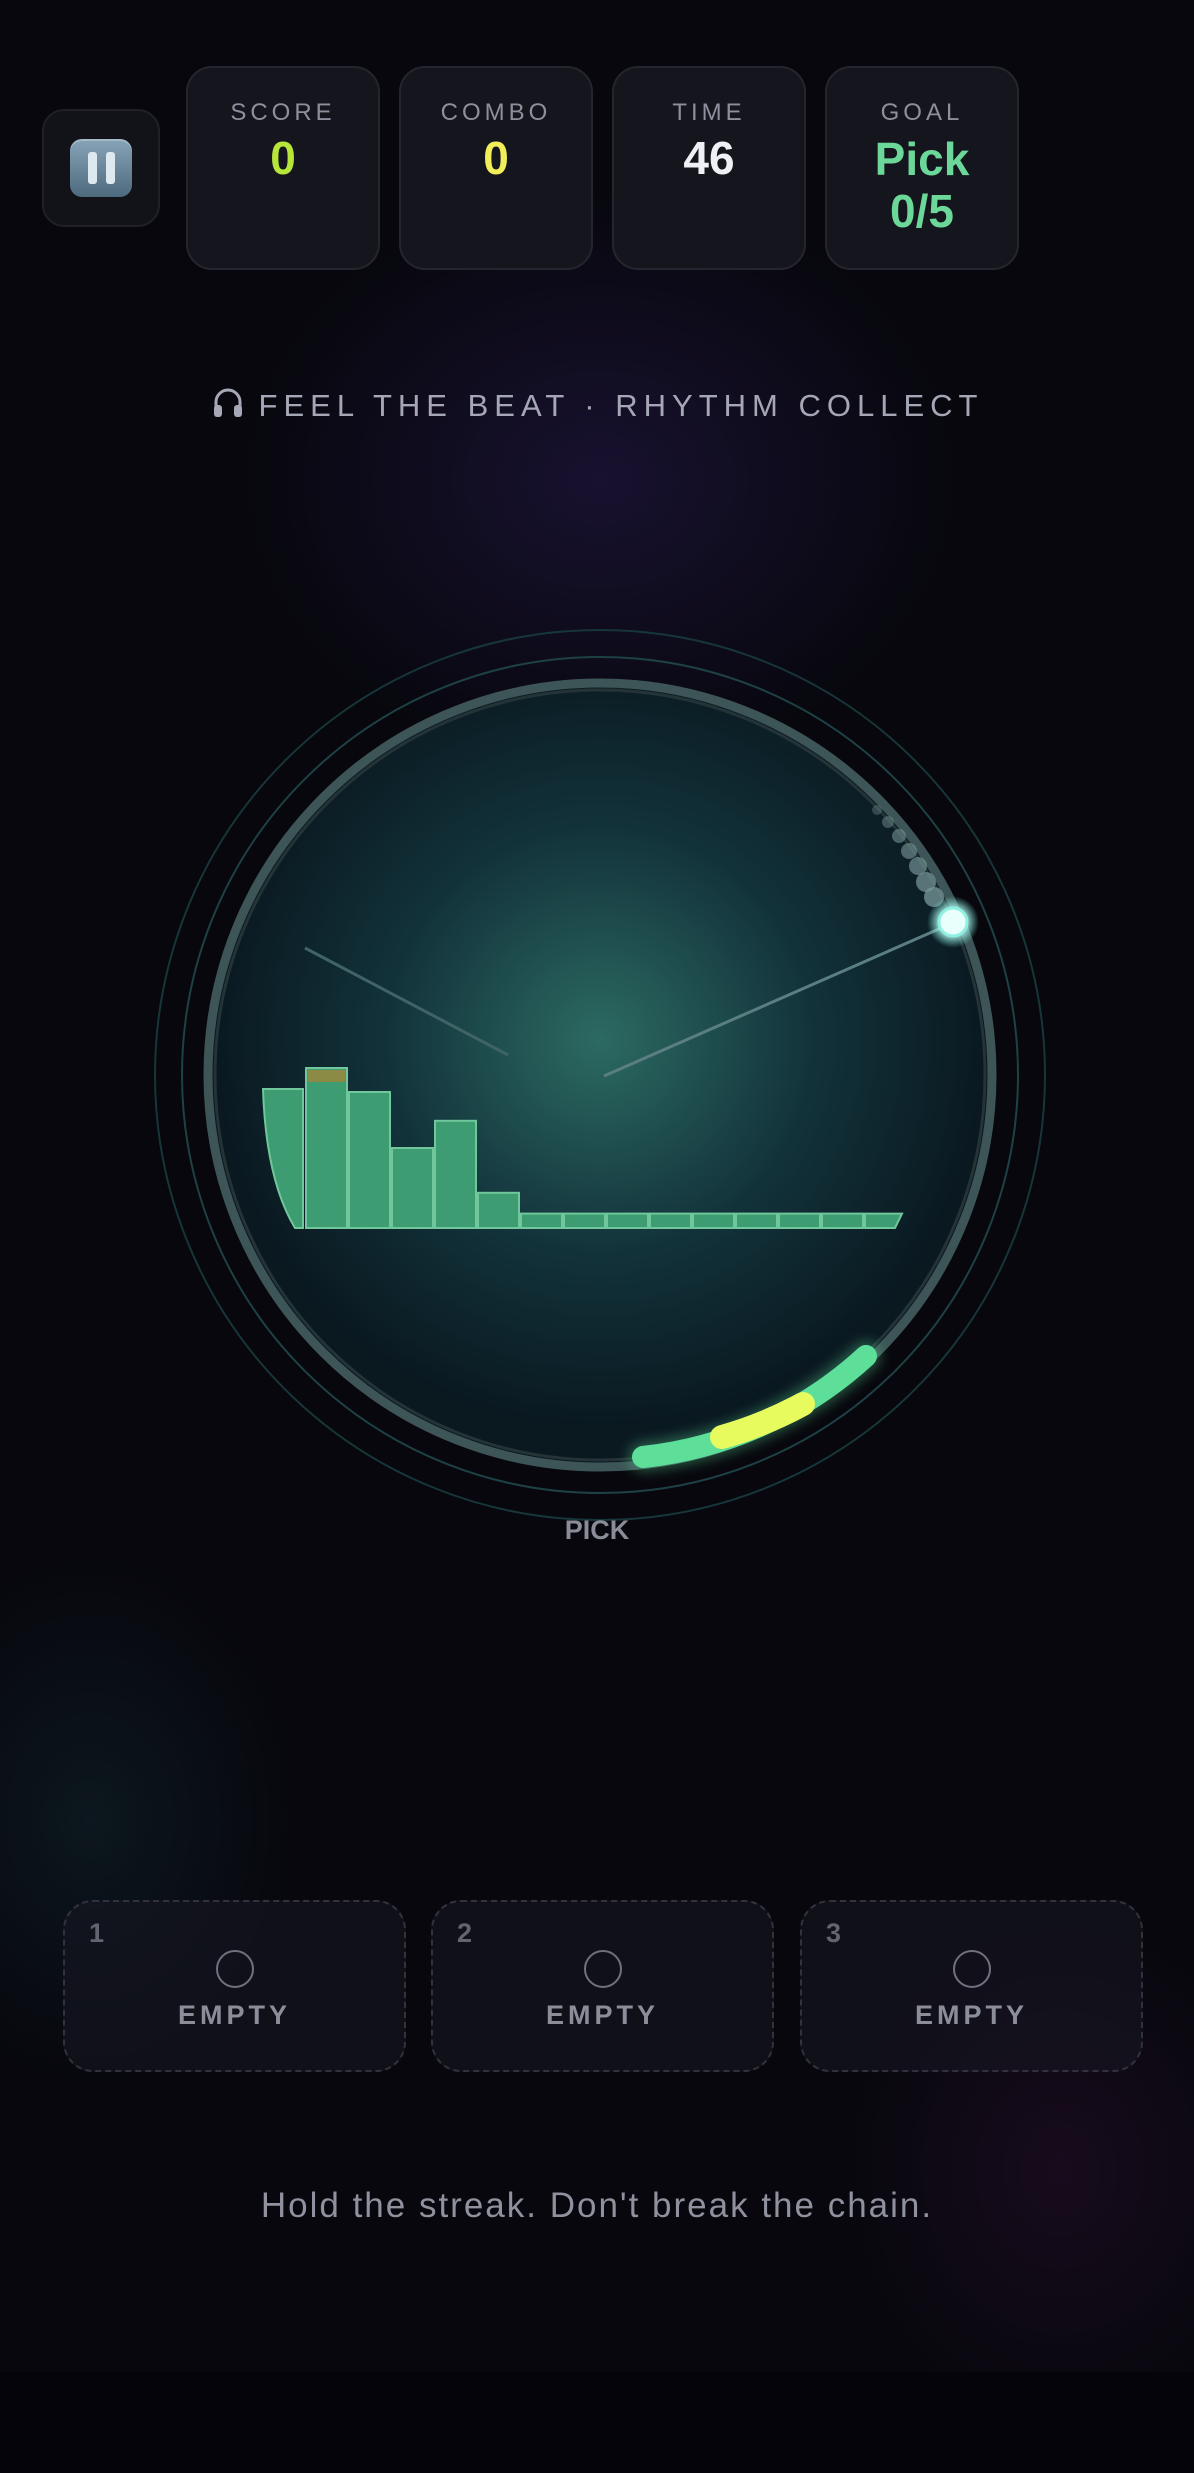 The image size is (1194, 2473). I want to click on collect-slot-2: 2 EMPTY, so click(602, 1986).